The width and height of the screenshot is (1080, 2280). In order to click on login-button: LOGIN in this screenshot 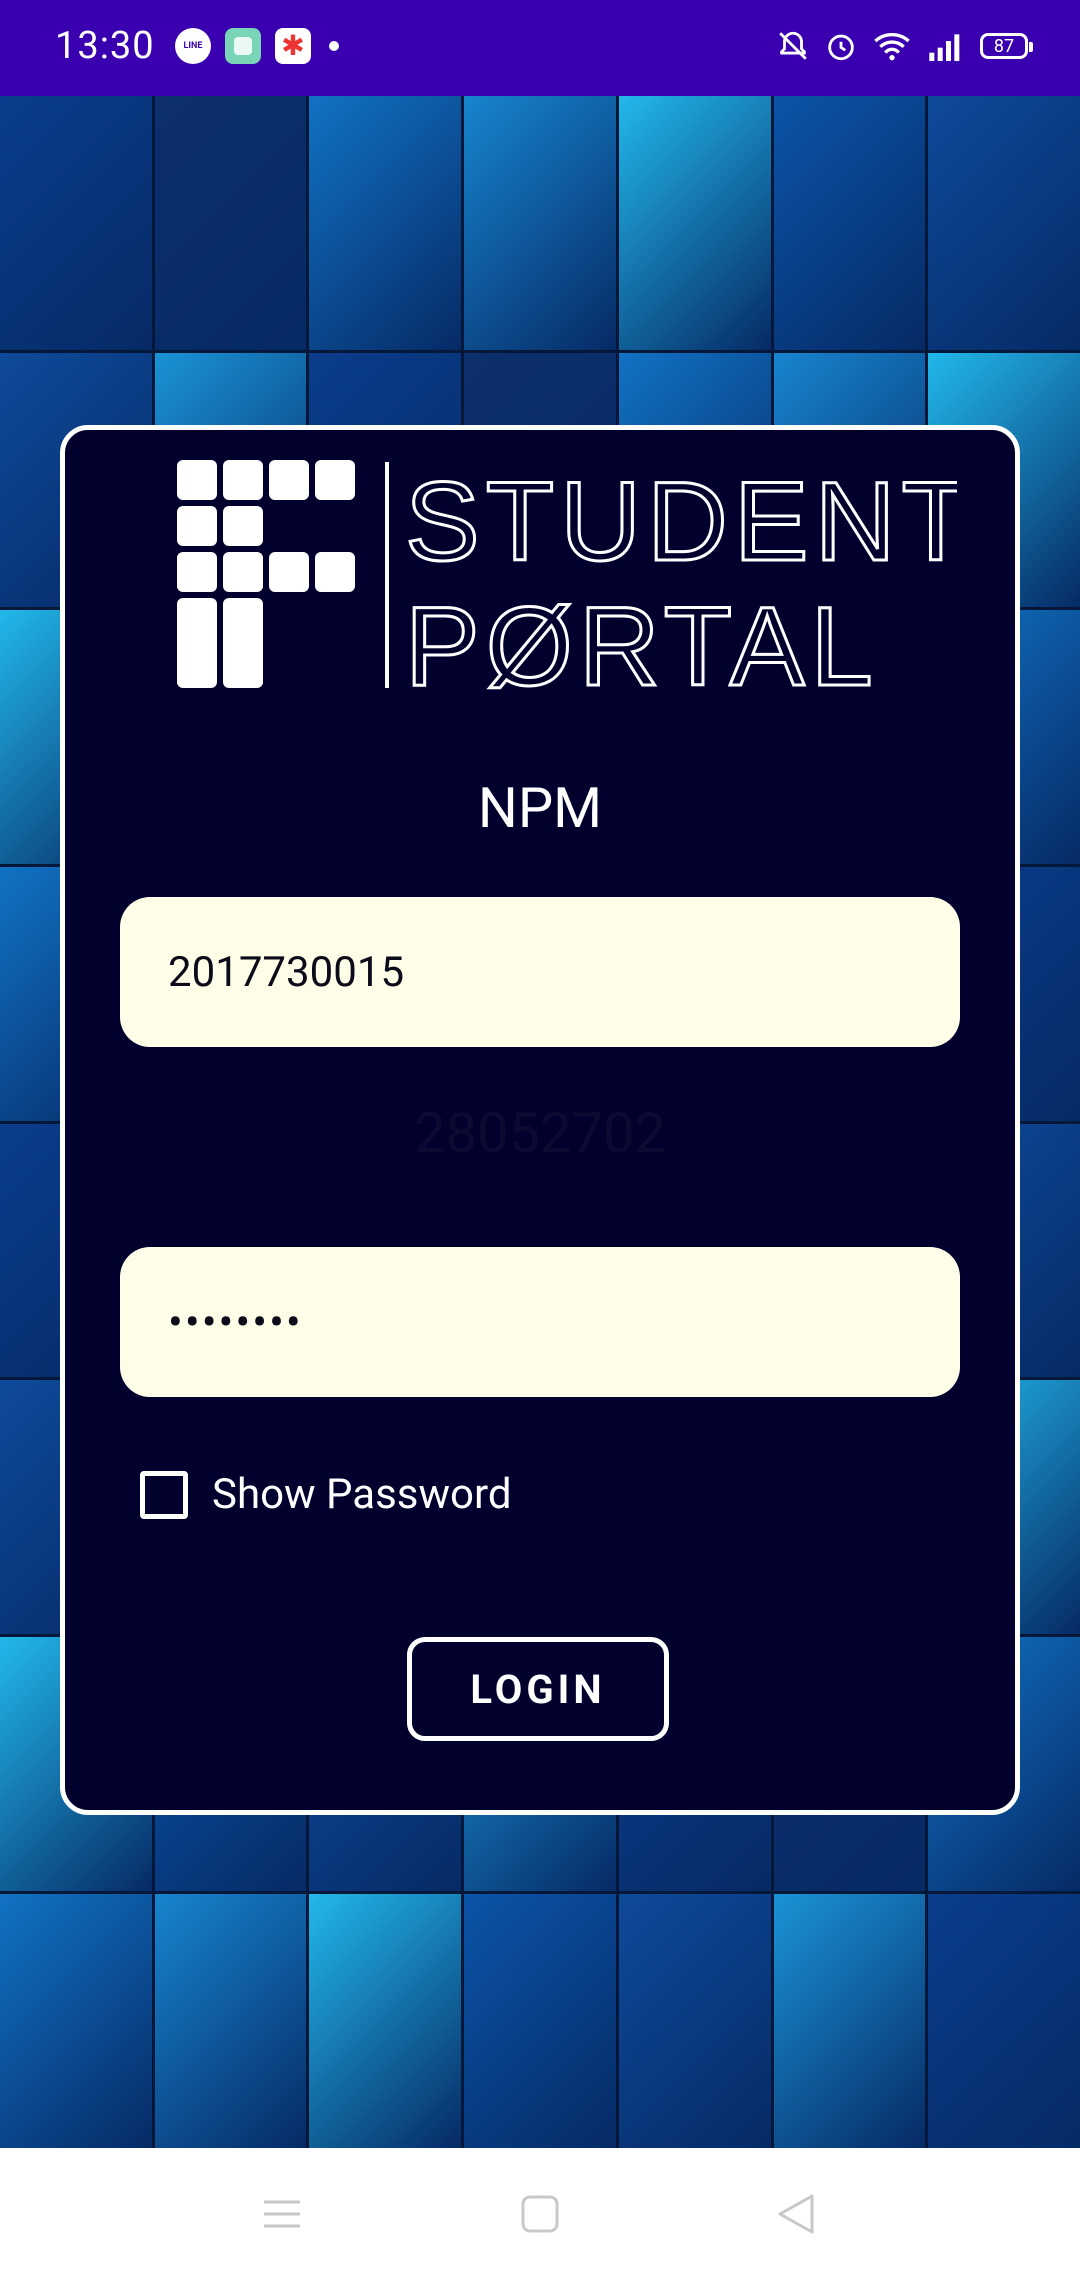, I will do `click(538, 1689)`.